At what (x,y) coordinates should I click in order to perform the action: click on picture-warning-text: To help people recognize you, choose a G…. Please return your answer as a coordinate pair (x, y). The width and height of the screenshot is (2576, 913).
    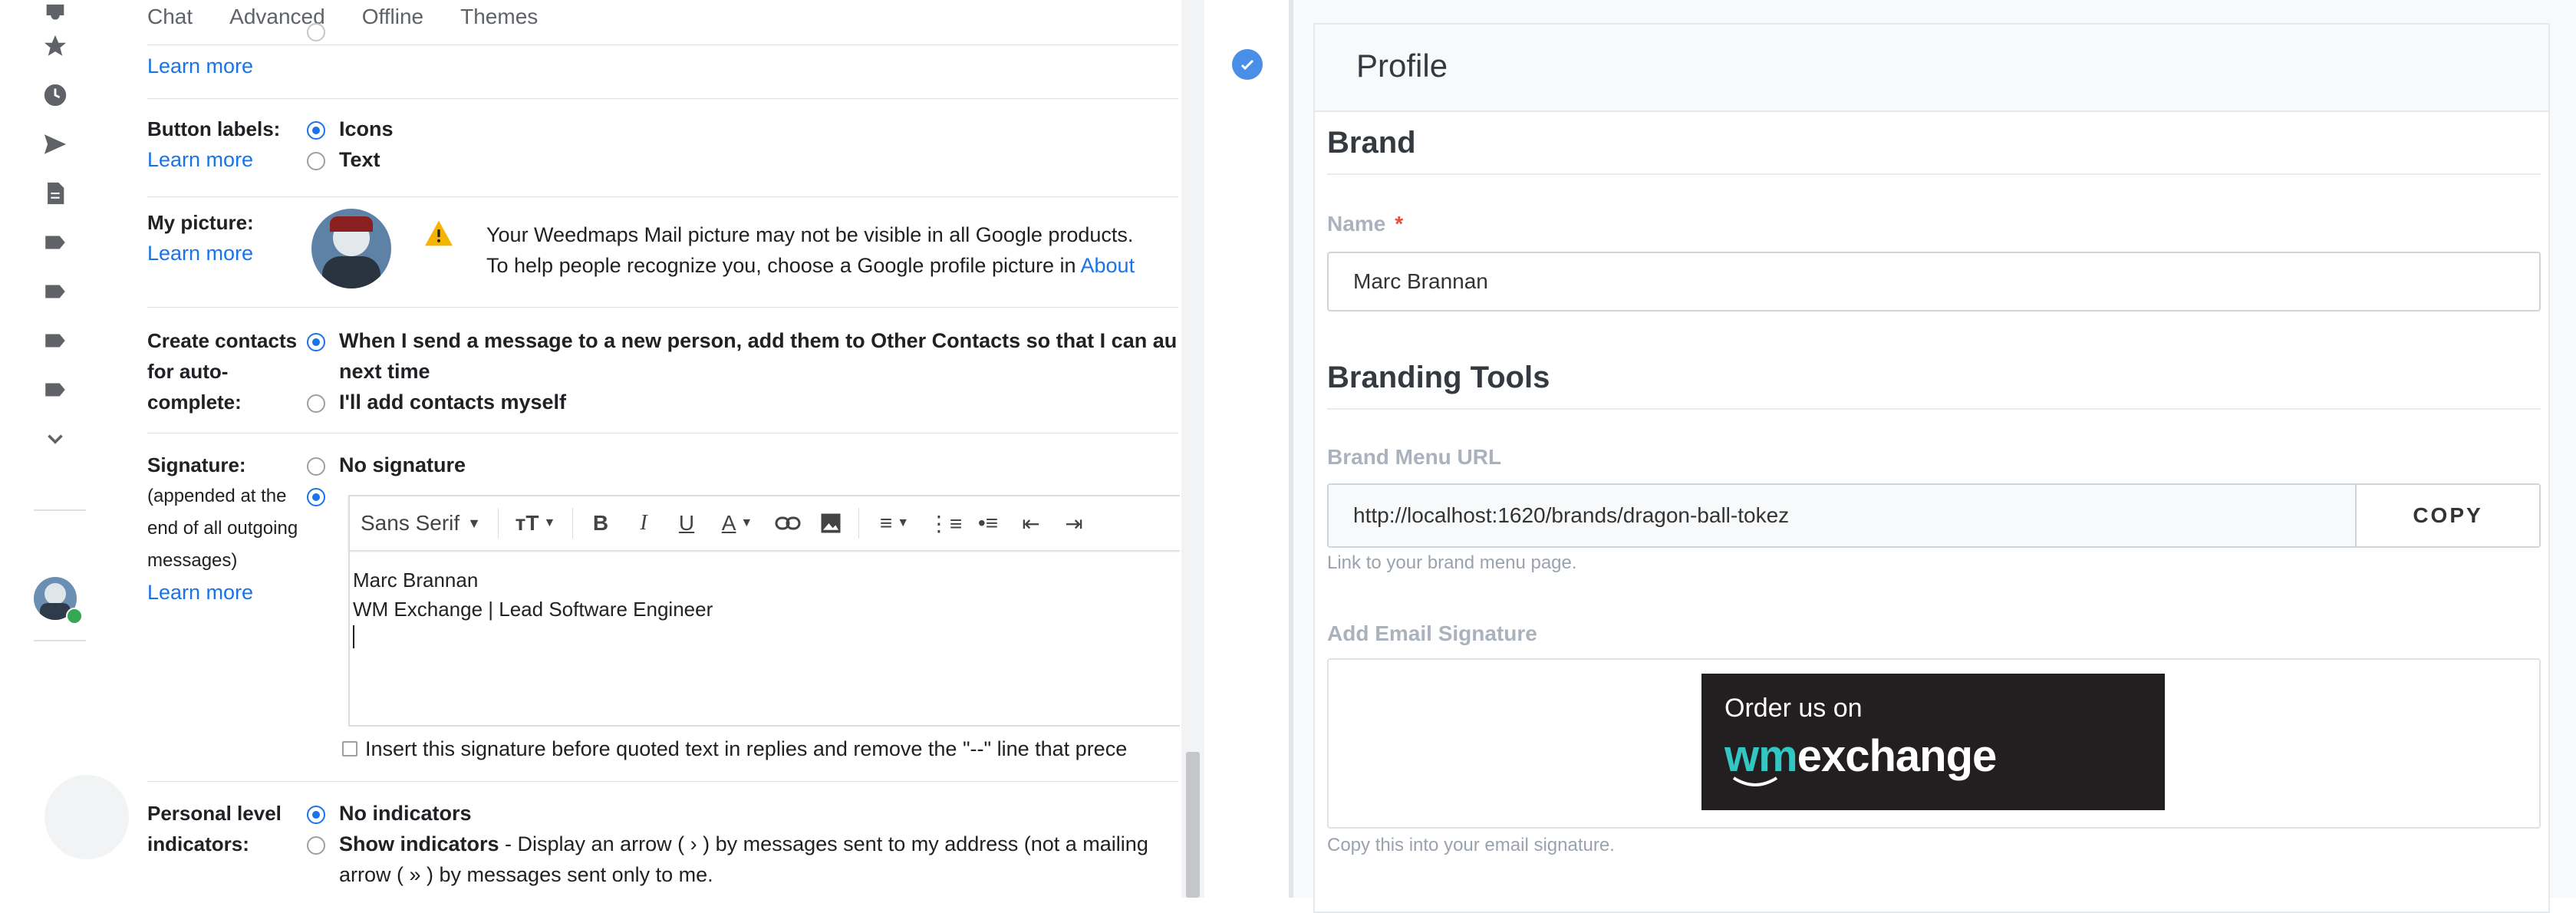
    Looking at the image, I should click on (781, 266).